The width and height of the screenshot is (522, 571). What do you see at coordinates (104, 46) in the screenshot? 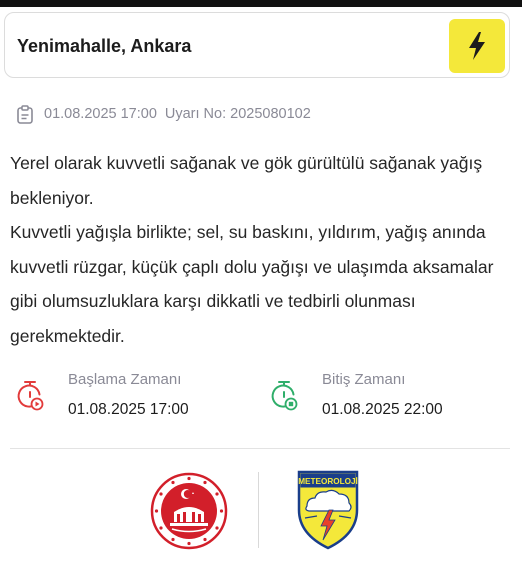
I see `location-title: Yenimahalle, Ankara` at bounding box center [104, 46].